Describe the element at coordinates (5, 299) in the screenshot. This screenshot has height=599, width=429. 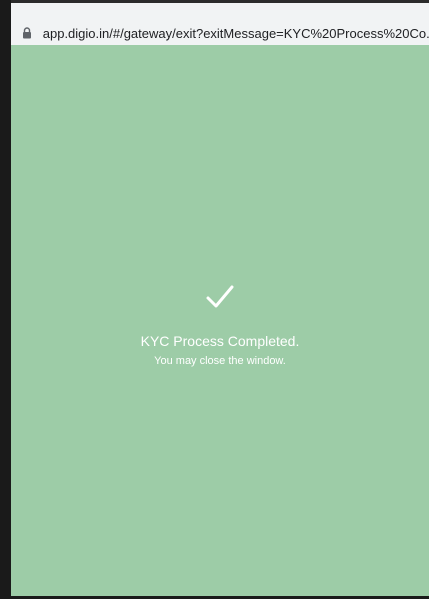
I see `window-left-border` at that location.